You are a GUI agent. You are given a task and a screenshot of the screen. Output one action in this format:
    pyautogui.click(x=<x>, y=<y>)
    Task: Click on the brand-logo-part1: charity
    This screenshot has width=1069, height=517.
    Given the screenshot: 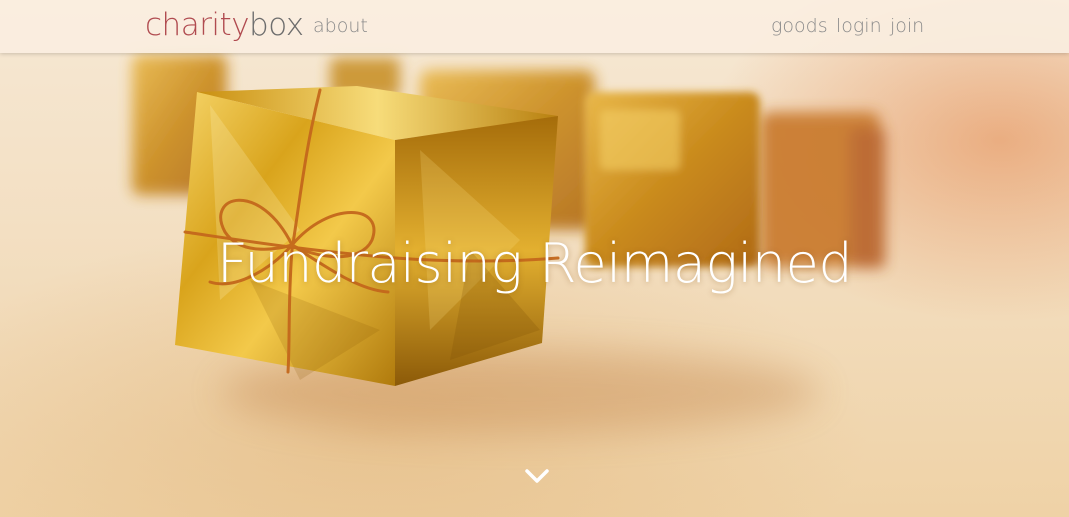 What is the action you would take?
    pyautogui.click(x=197, y=25)
    